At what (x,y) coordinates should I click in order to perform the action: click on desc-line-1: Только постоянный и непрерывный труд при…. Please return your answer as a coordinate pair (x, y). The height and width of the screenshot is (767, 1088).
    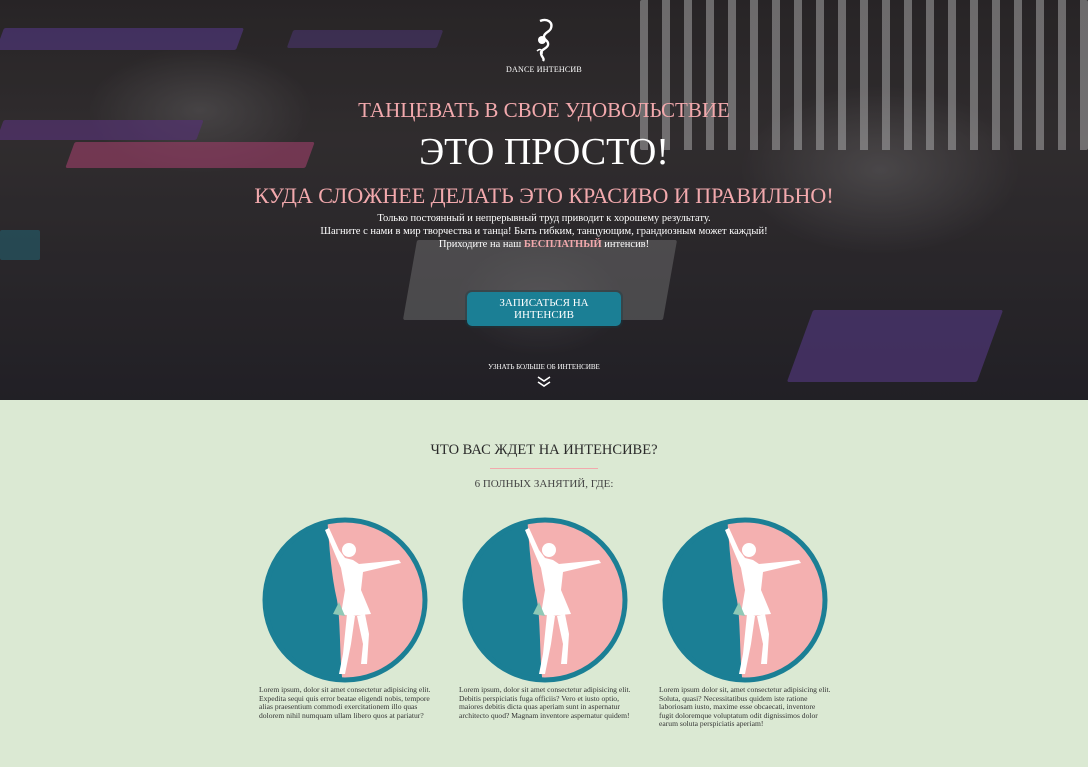
    Looking at the image, I should click on (544, 218).